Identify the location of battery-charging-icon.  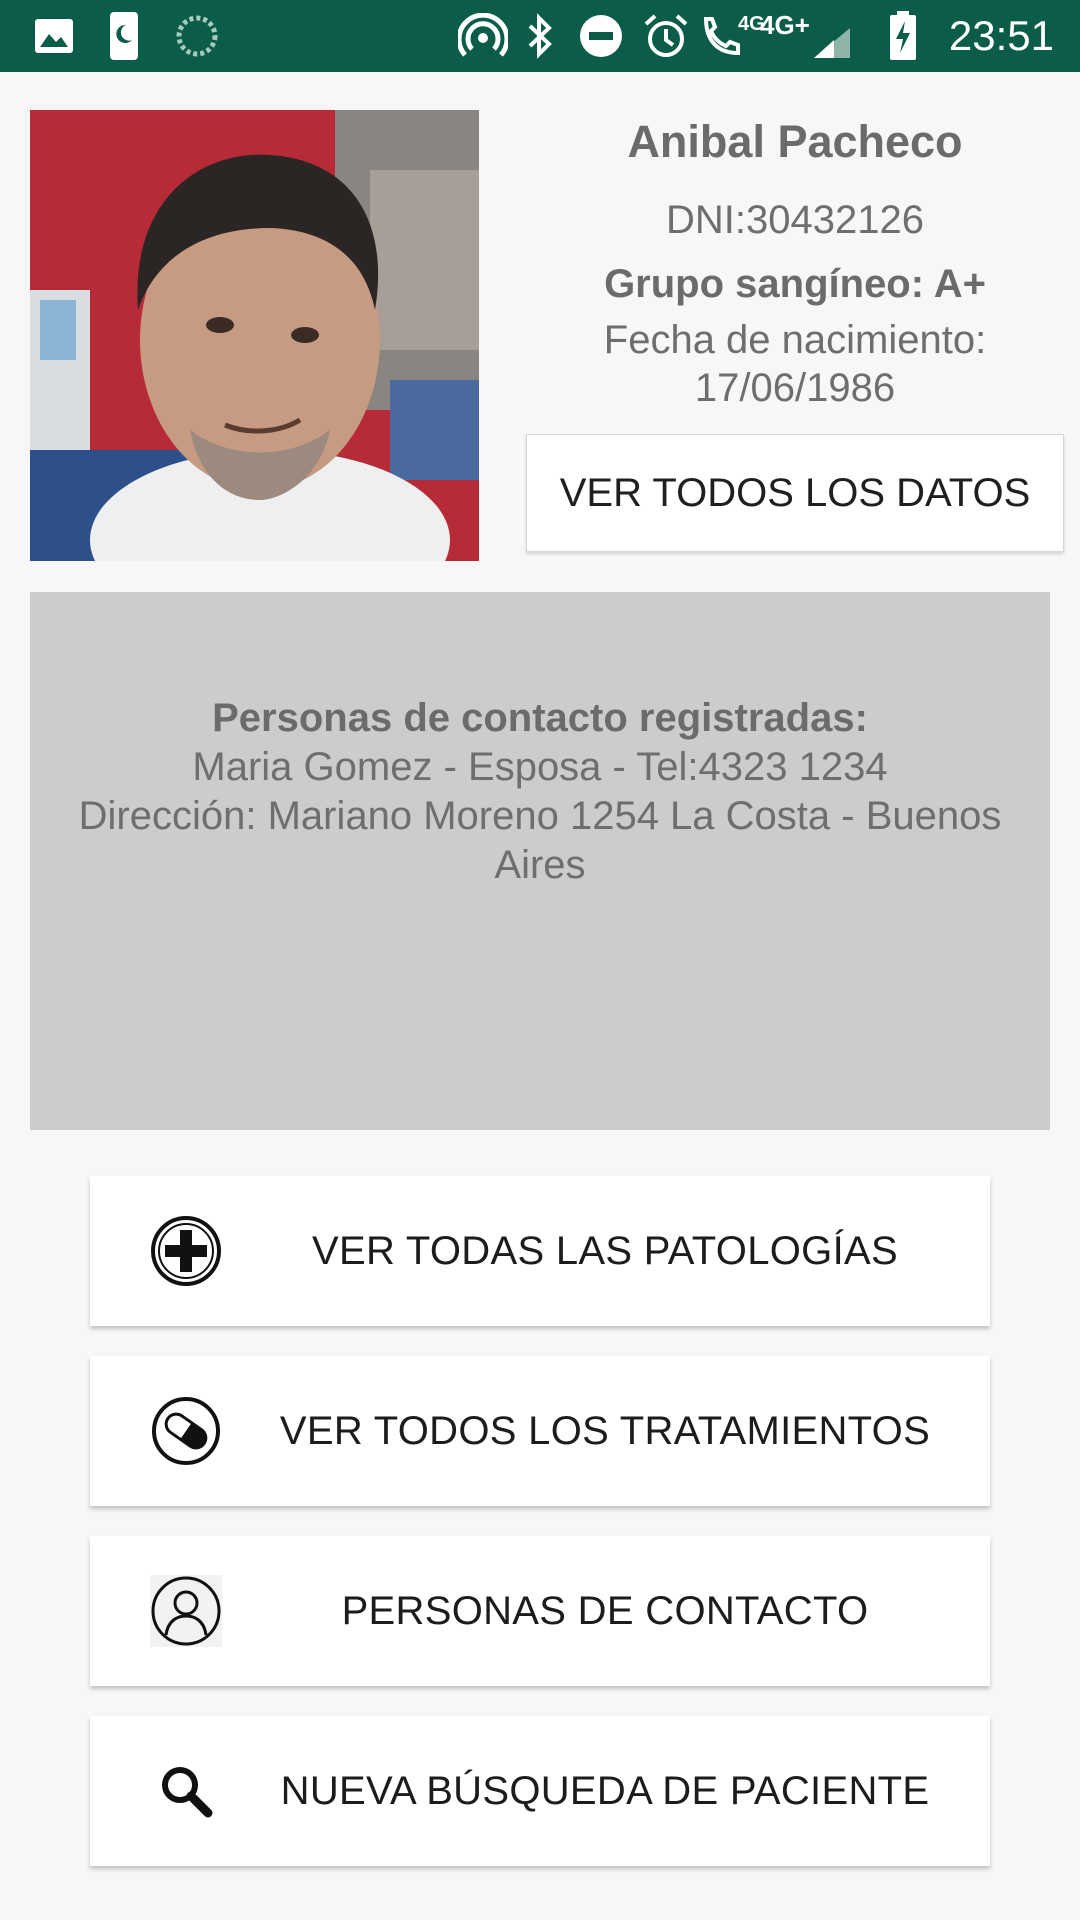
(903, 35).